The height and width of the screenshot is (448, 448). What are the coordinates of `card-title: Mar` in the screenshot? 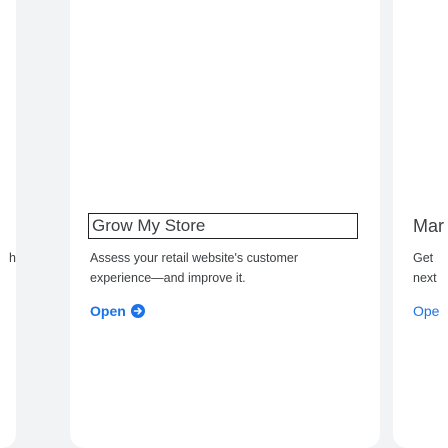 It's located at (428, 226).